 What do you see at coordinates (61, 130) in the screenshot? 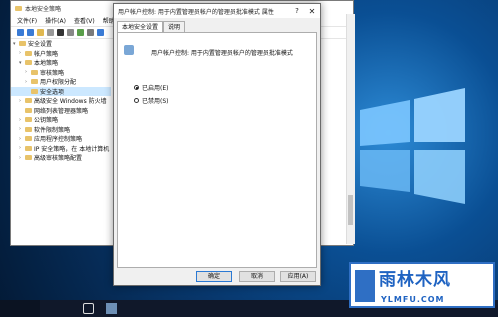
I see `tree-item-software-restriction: › 软件限制策略` at bounding box center [61, 130].